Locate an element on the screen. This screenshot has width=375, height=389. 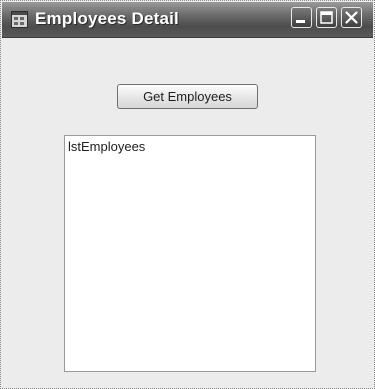
get-employees-button: Get Employees is located at coordinates (187, 96).